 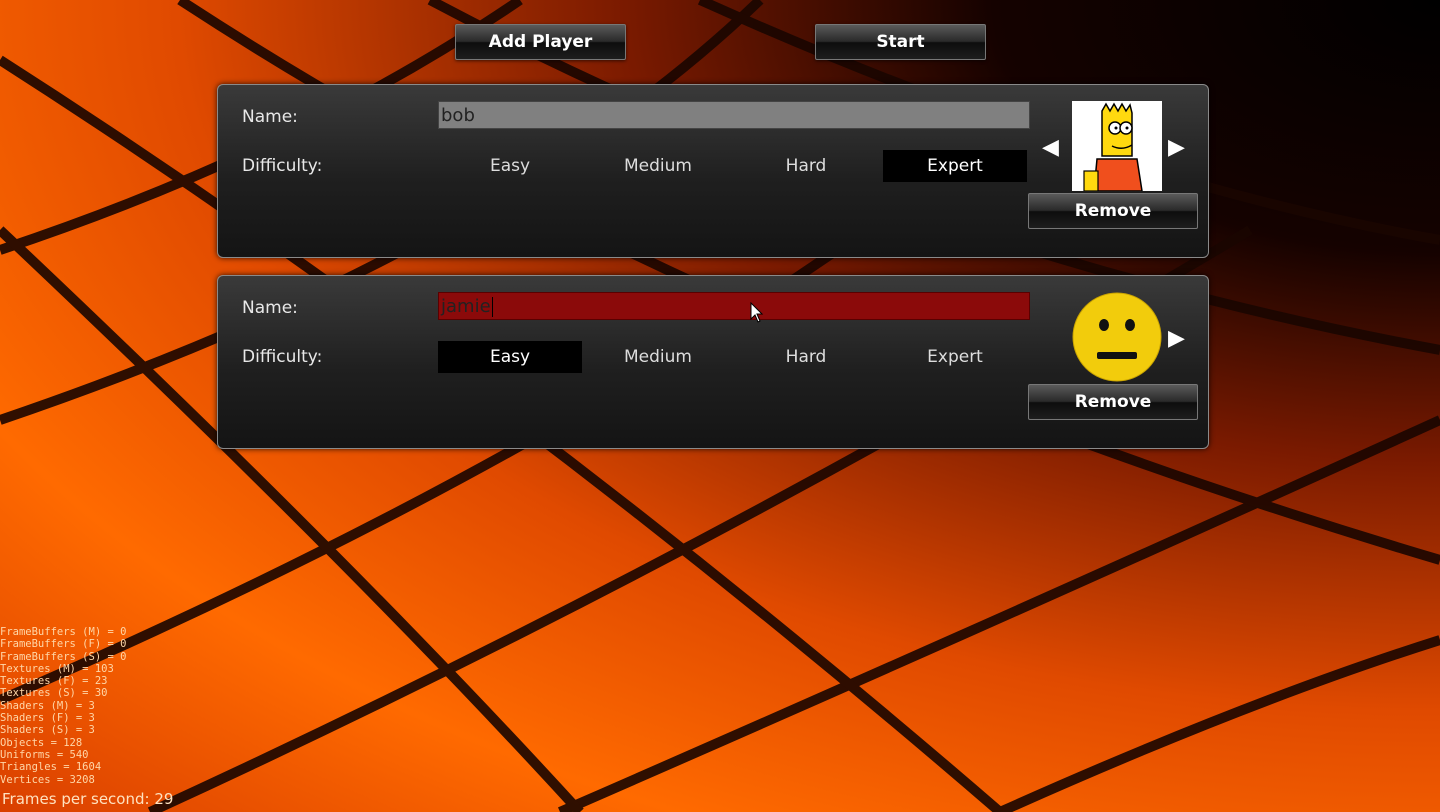 What do you see at coordinates (540, 42) in the screenshot?
I see `add-player-button: Add Player` at bounding box center [540, 42].